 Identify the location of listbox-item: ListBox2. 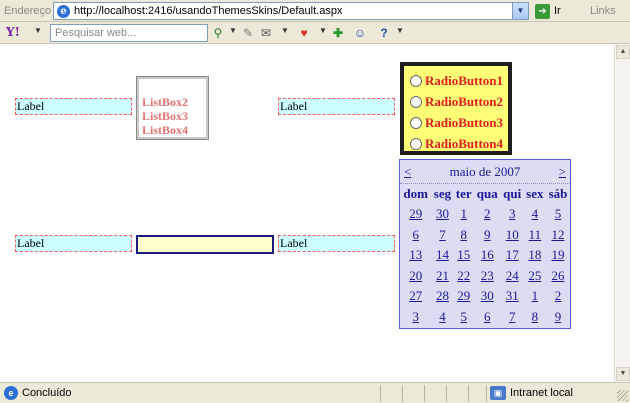
(174, 102).